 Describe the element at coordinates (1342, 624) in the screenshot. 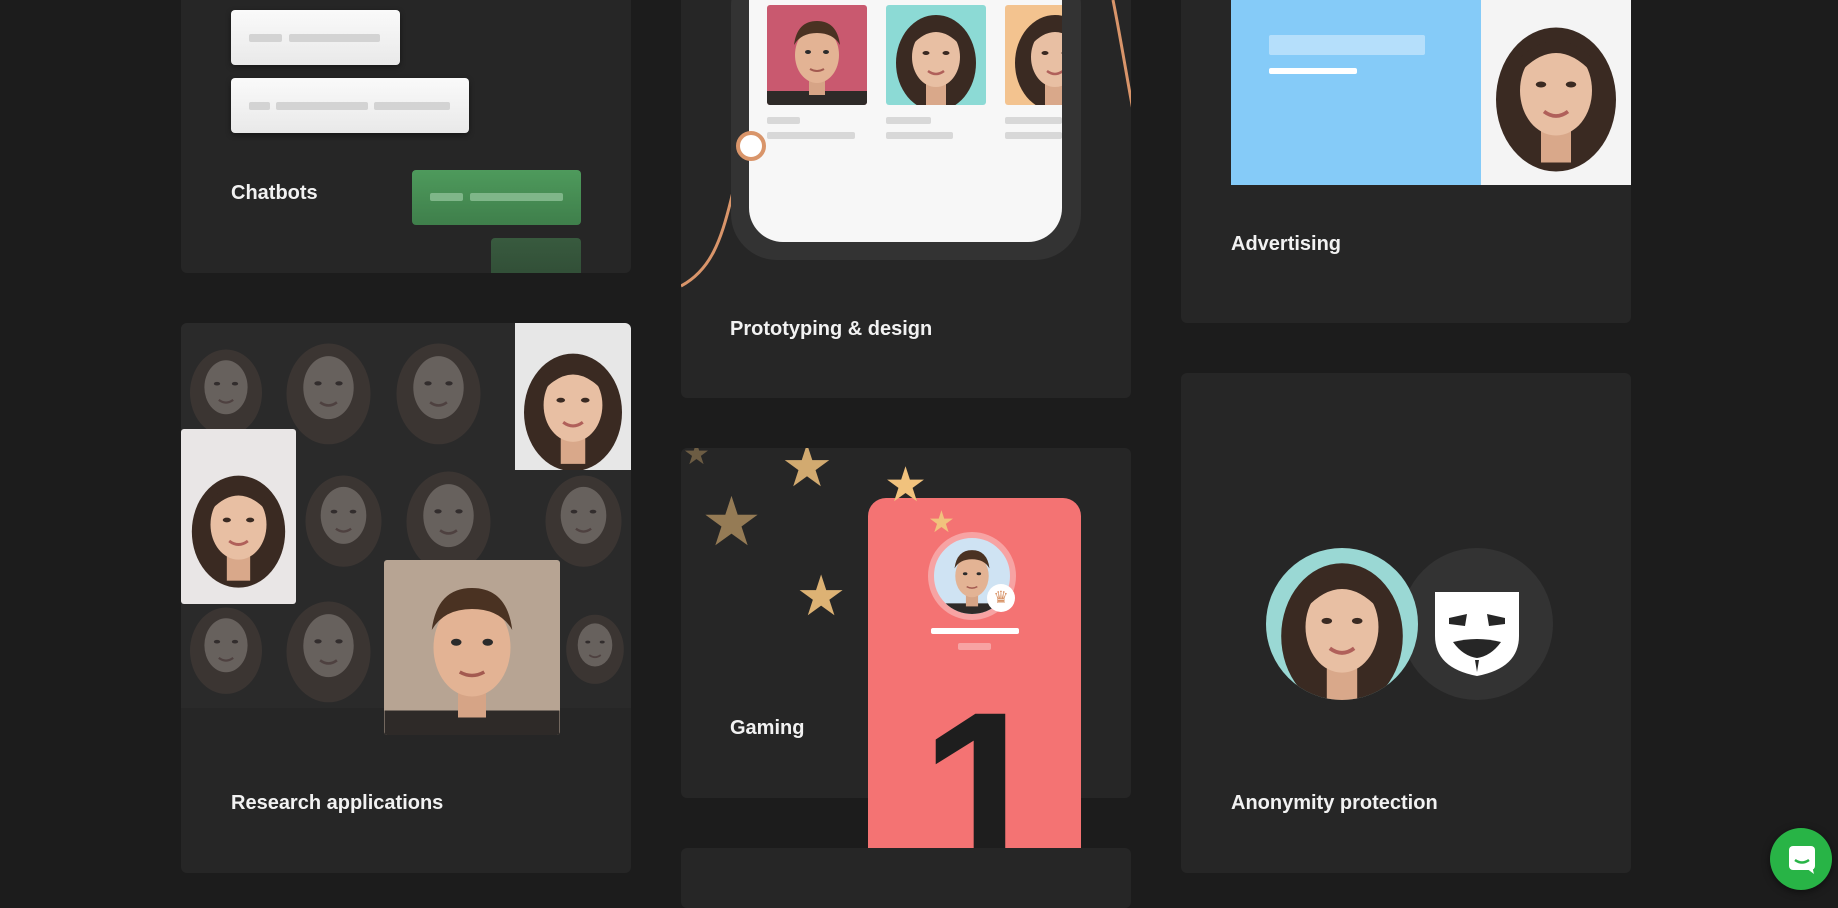

I see `user-avatar` at that location.